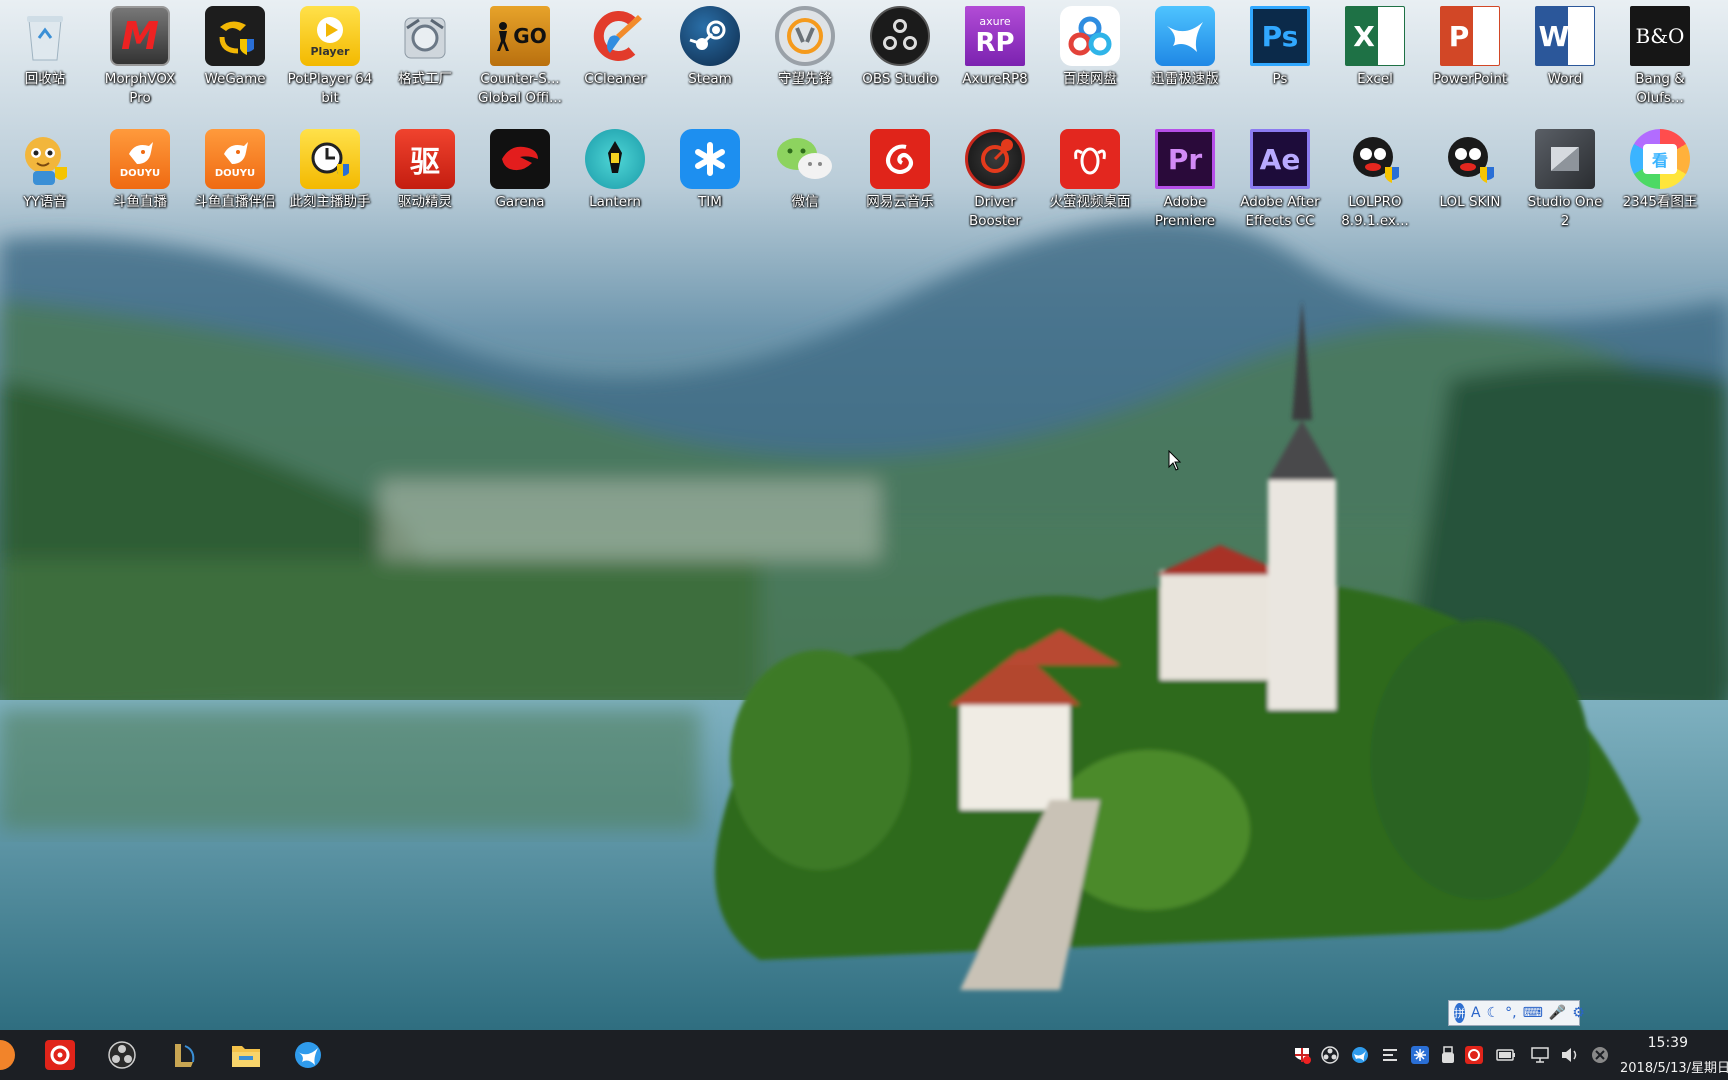 Image resolution: width=1728 pixels, height=1080 pixels. I want to click on csgo-icon: GO, so click(520, 36).